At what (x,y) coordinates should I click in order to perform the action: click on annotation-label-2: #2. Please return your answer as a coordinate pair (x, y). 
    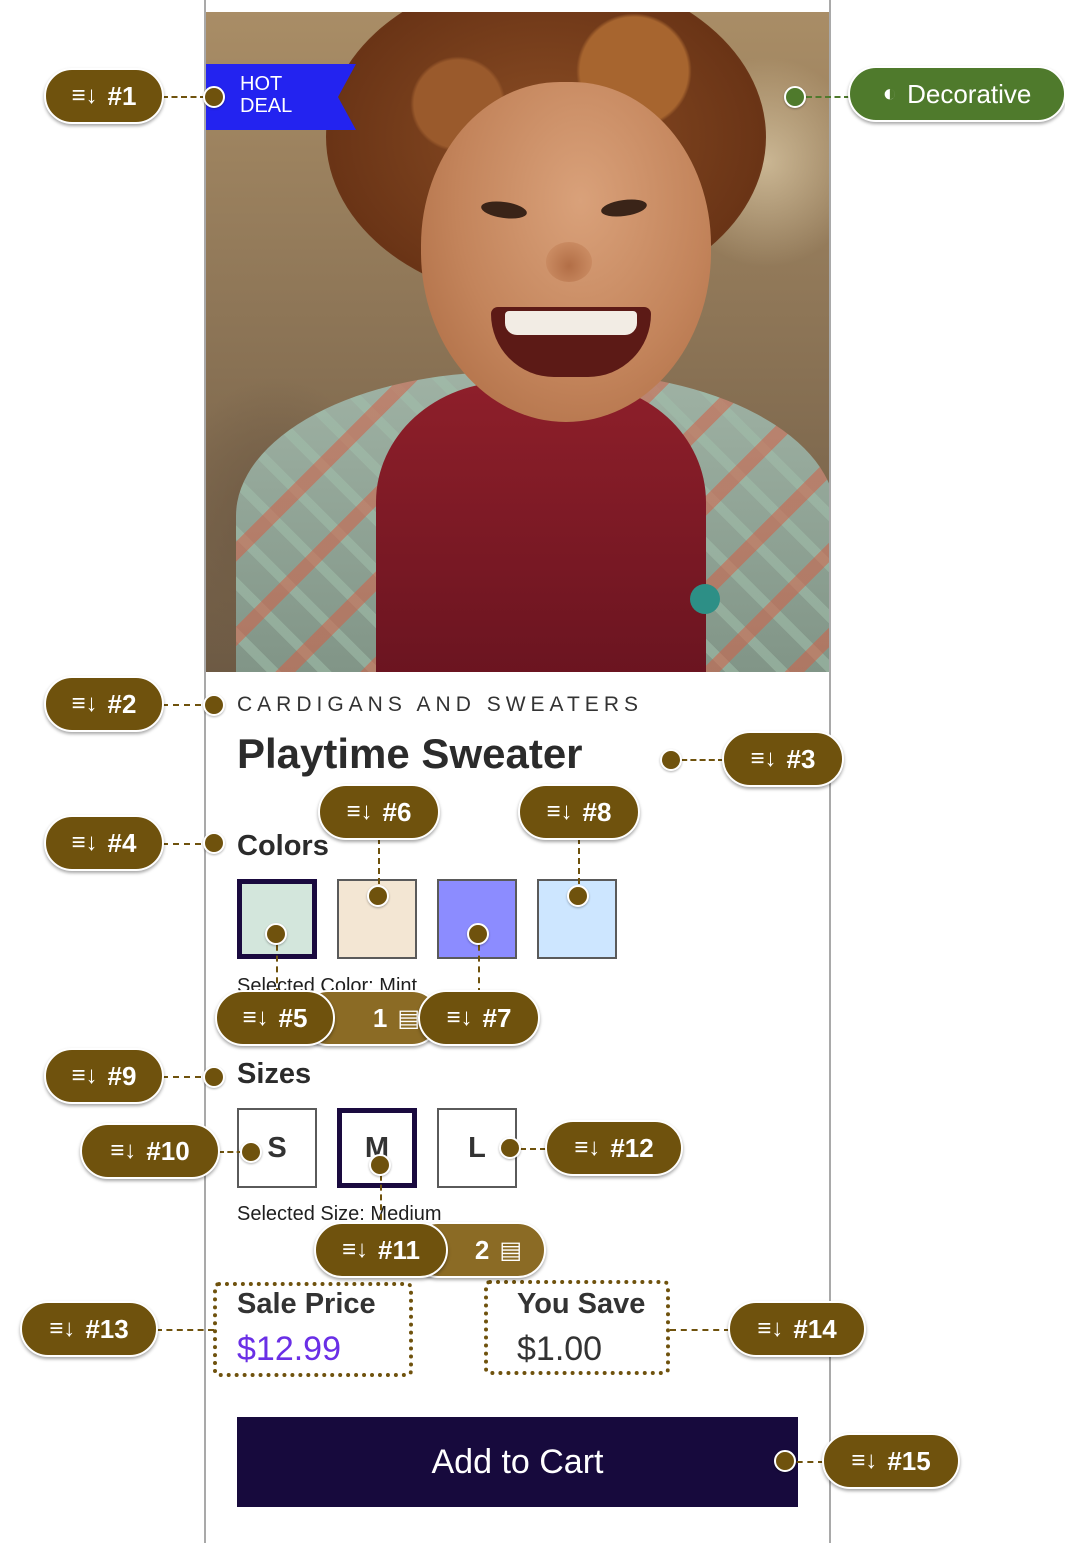
    Looking at the image, I should click on (122, 703).